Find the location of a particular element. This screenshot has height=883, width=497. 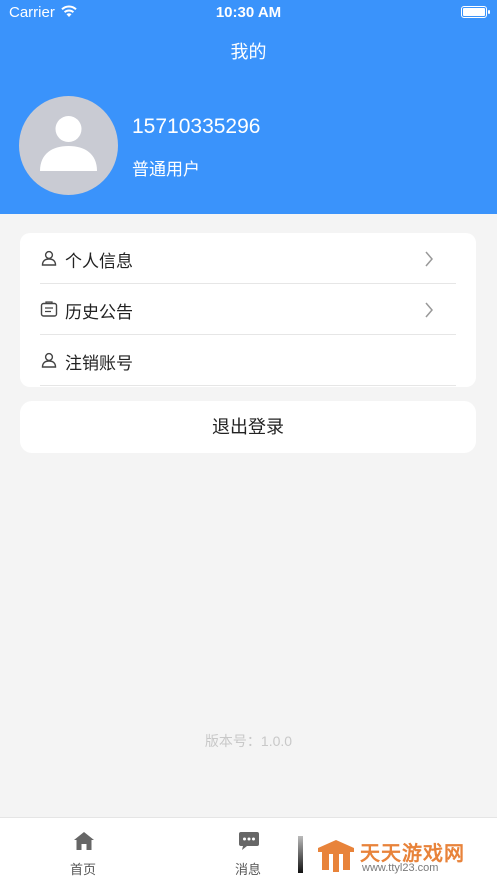

version-label: 版本号：1.0.0 is located at coordinates (248, 741).